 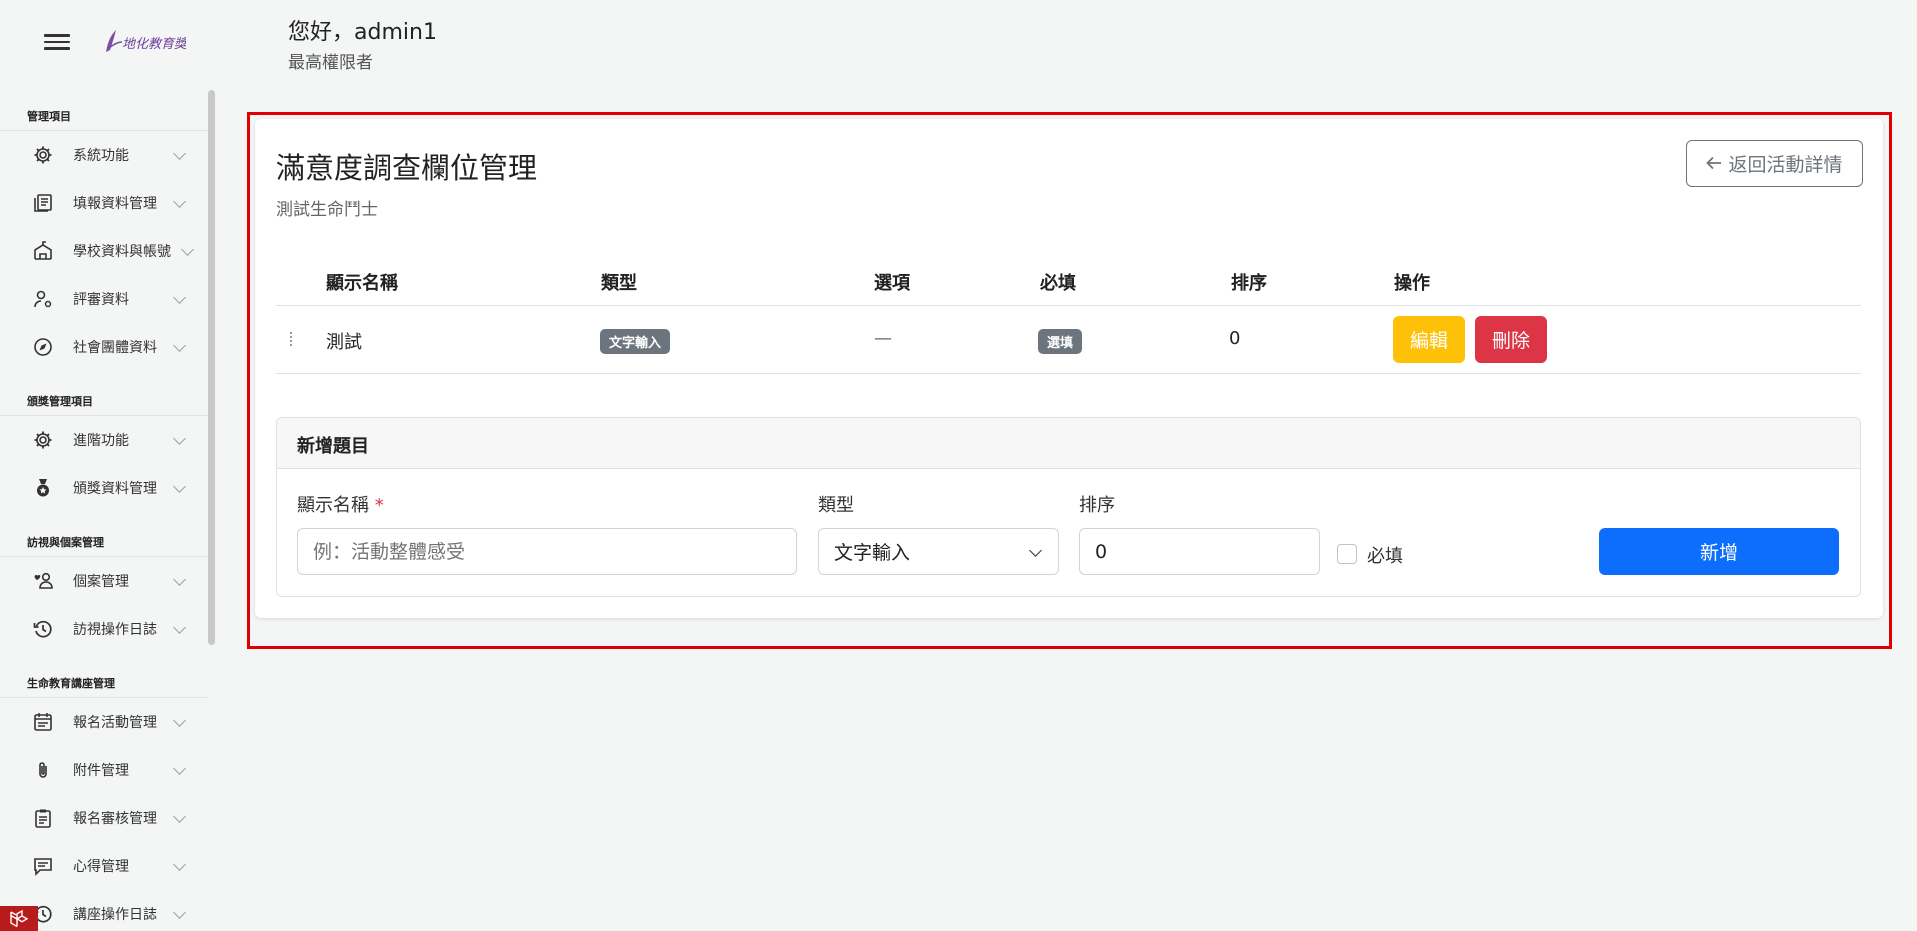 What do you see at coordinates (1347, 554) in the screenshot?
I see `required-checkbox` at bounding box center [1347, 554].